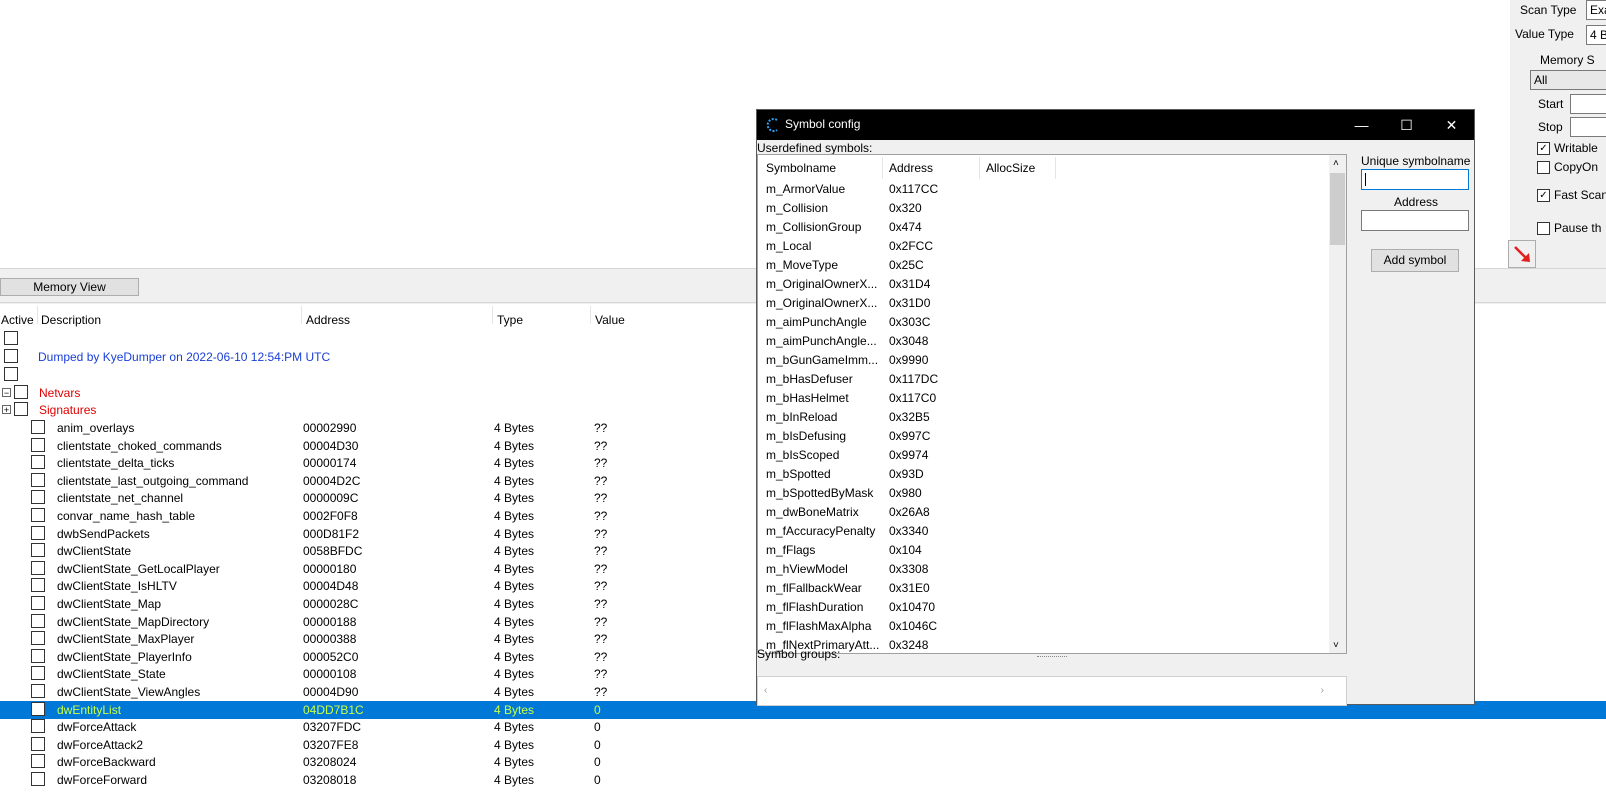 The height and width of the screenshot is (802, 1606). Describe the element at coordinates (69, 287) in the screenshot. I see `memory-view-button: Memory View` at that location.